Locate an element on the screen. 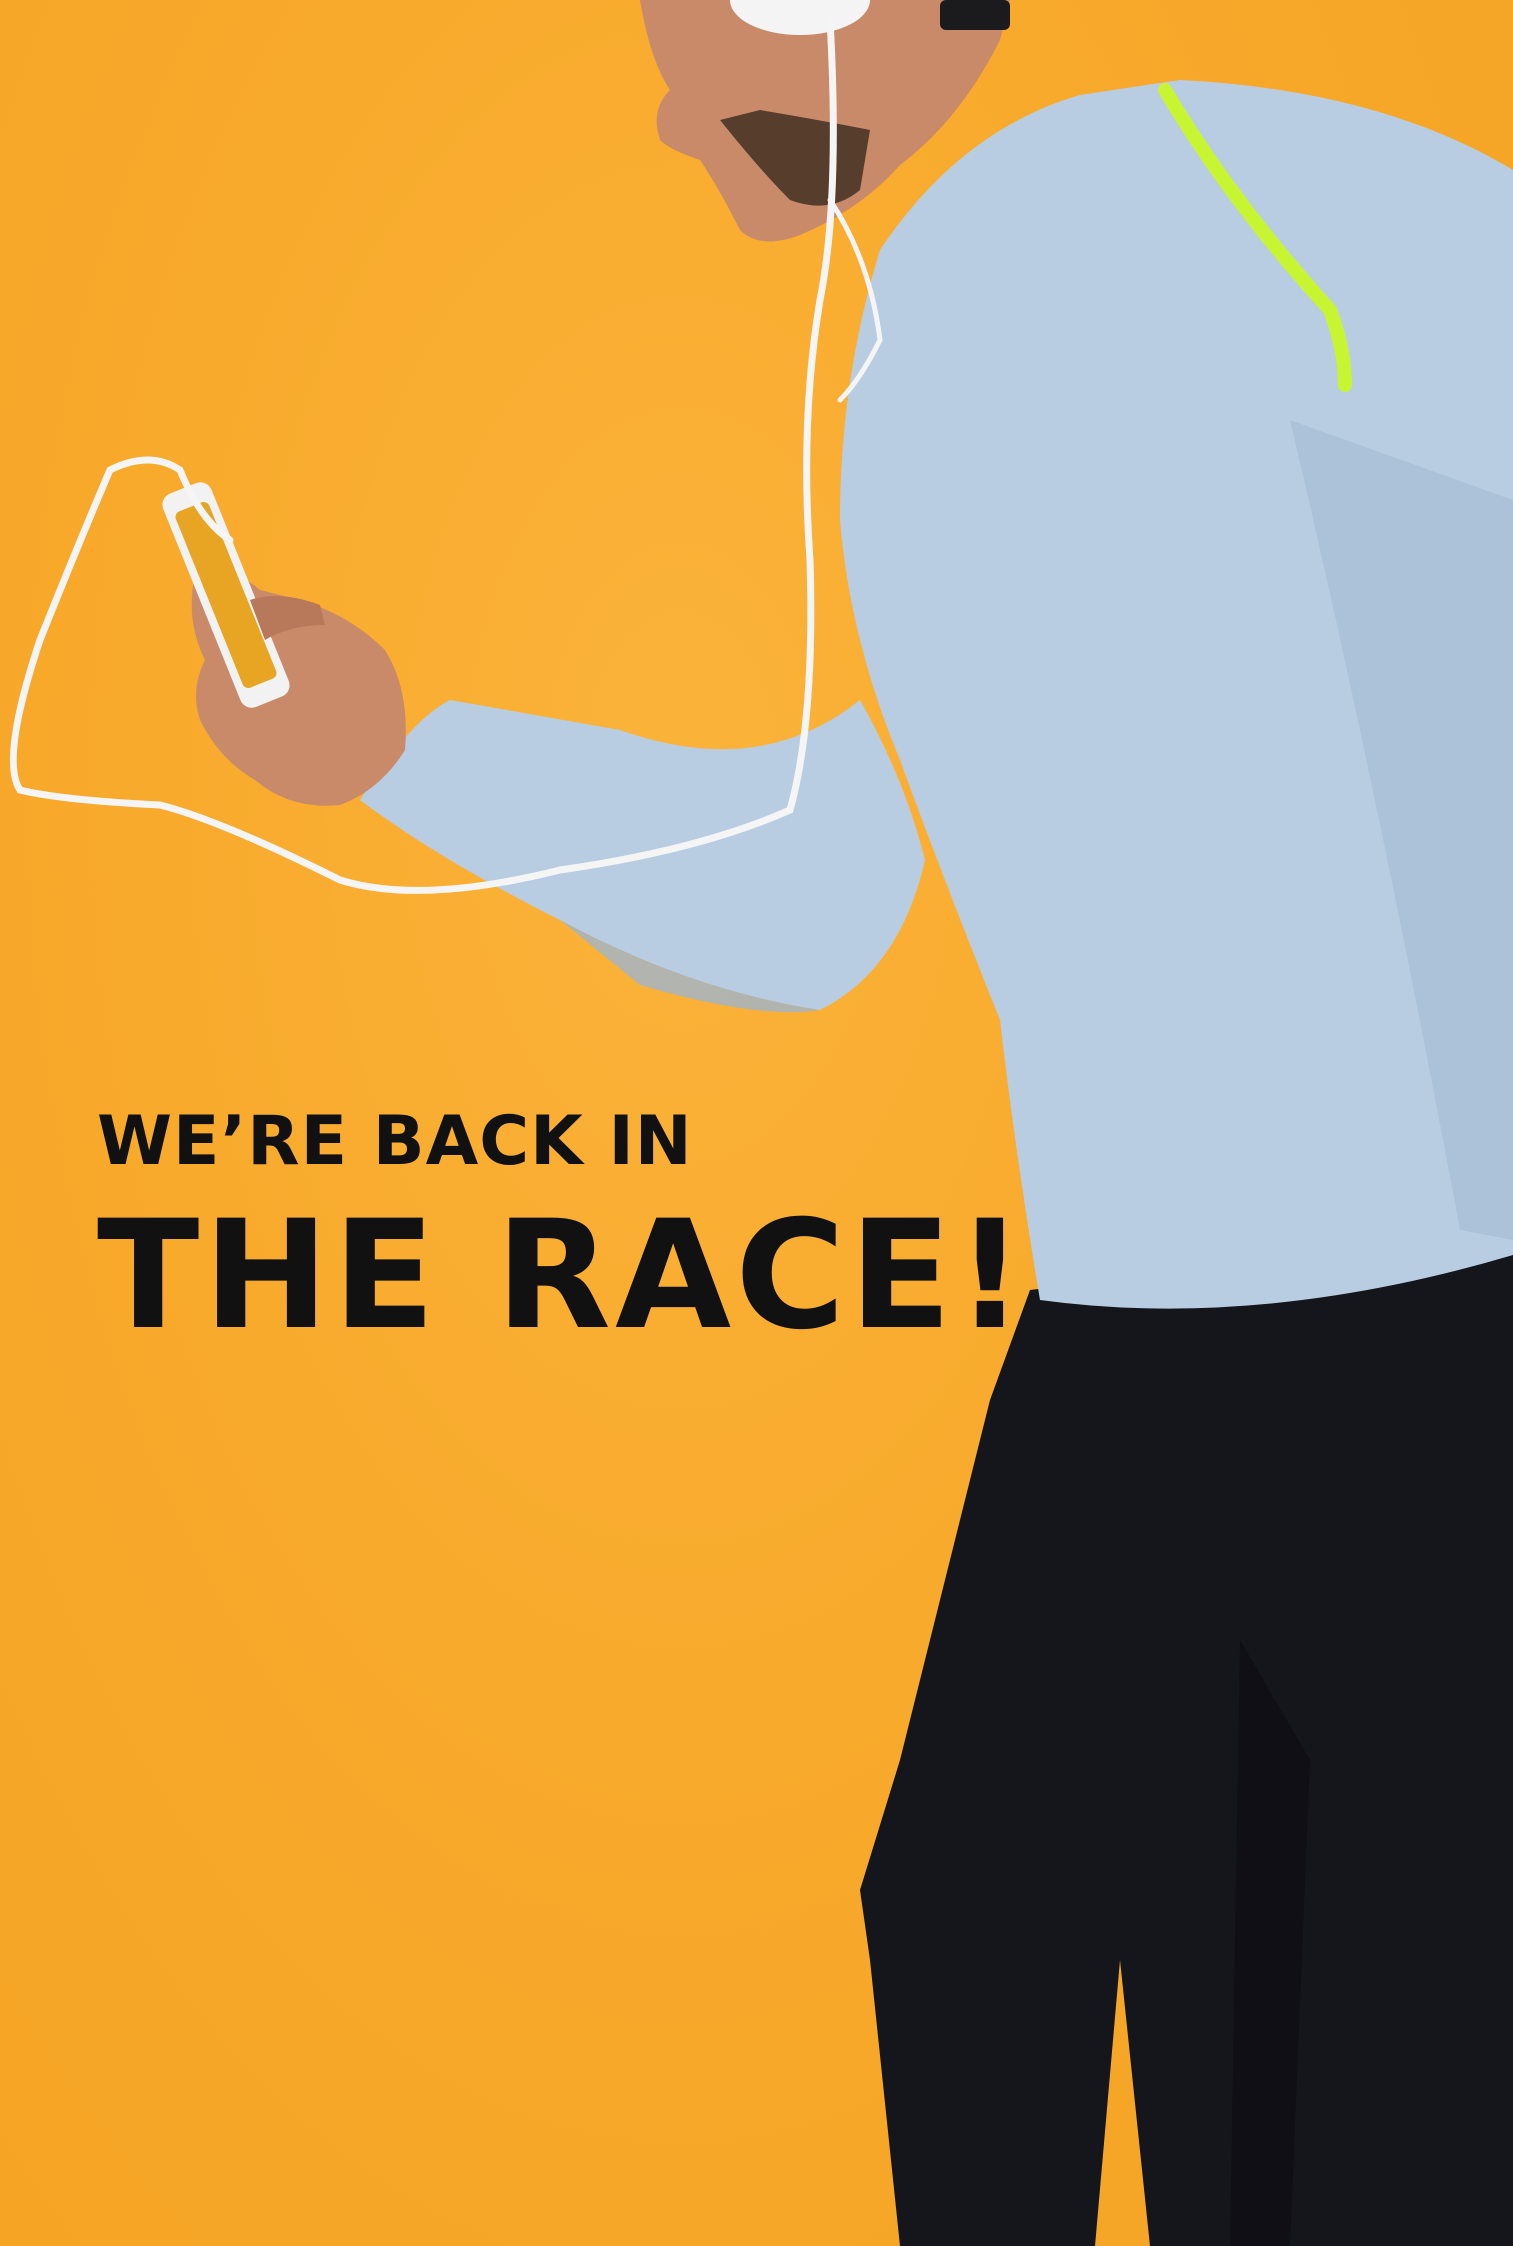 The image size is (1513, 2246). headline: WE’RE BACK IN THE RACE! is located at coordinates (562, 1228).